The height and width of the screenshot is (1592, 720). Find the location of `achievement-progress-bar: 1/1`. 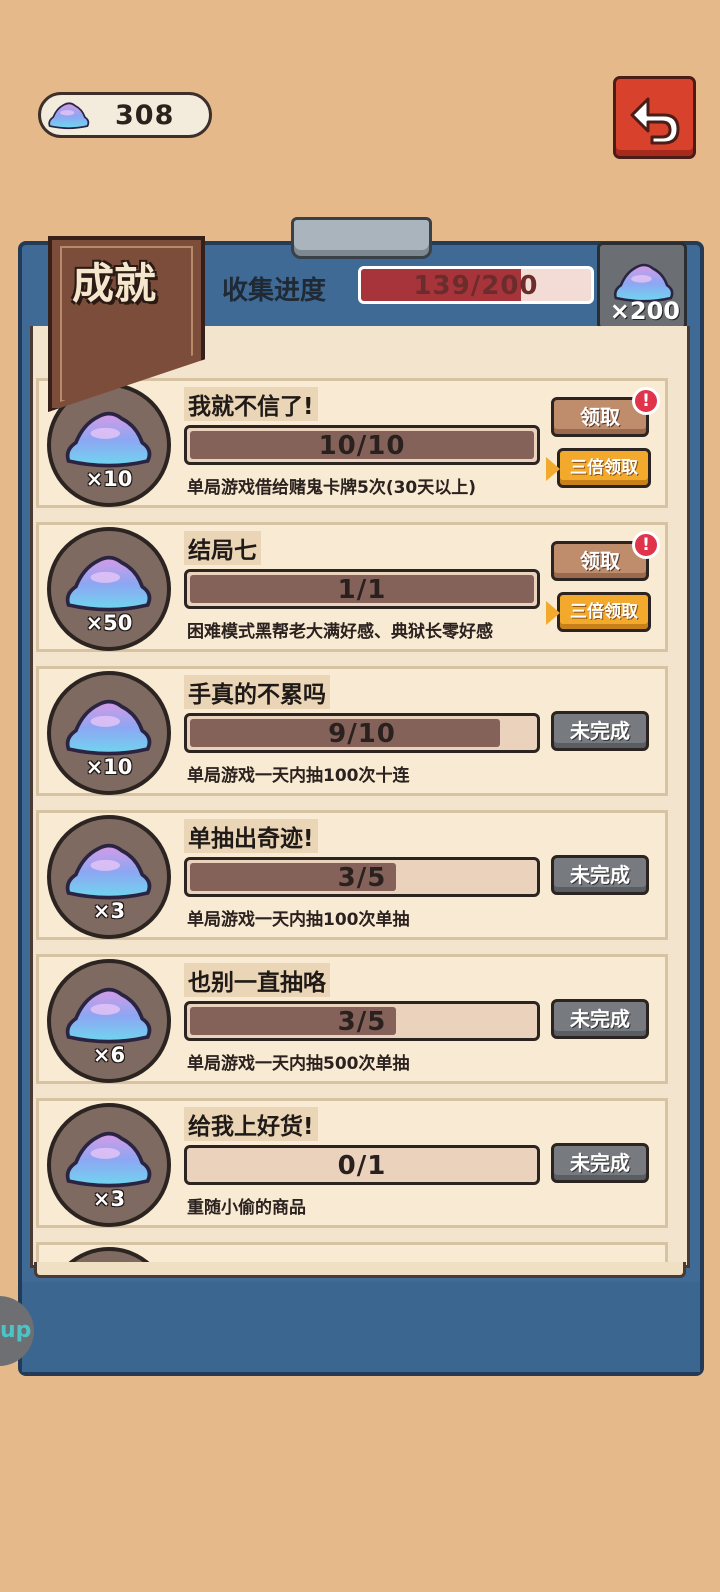

achievement-progress-bar: 1/1 is located at coordinates (362, 589).